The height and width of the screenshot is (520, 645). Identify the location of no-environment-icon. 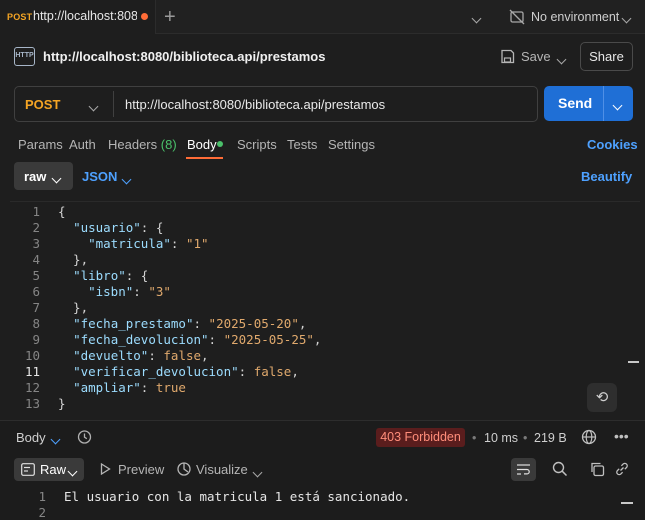
(517, 18).